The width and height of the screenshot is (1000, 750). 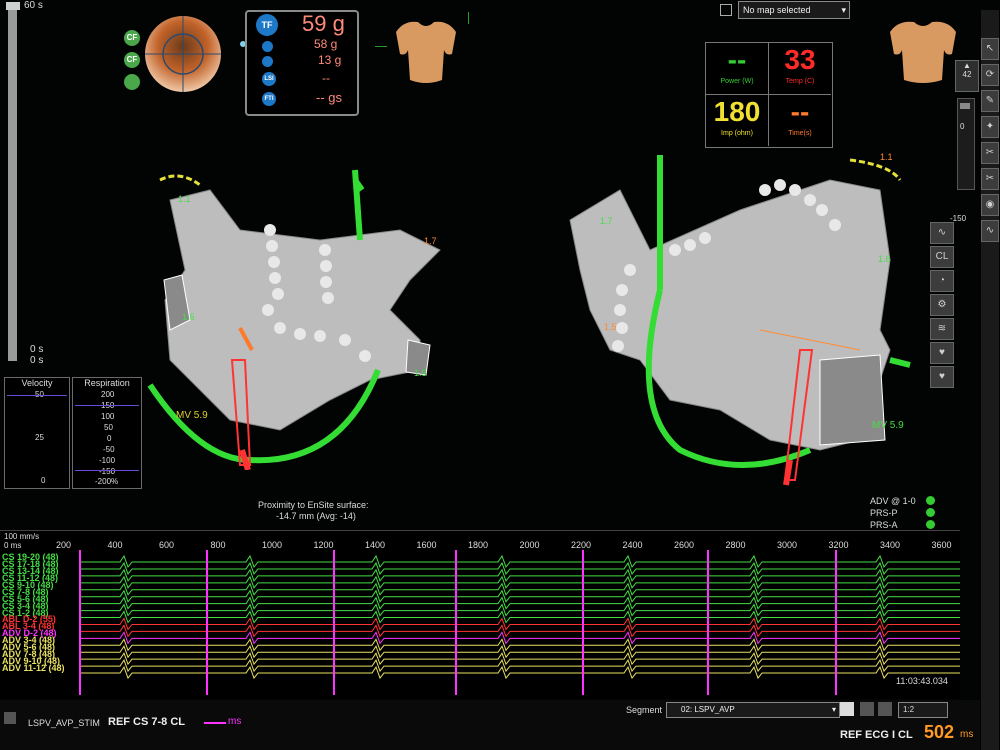 I want to click on ruler-tick: 2400, so click(x=632, y=545).